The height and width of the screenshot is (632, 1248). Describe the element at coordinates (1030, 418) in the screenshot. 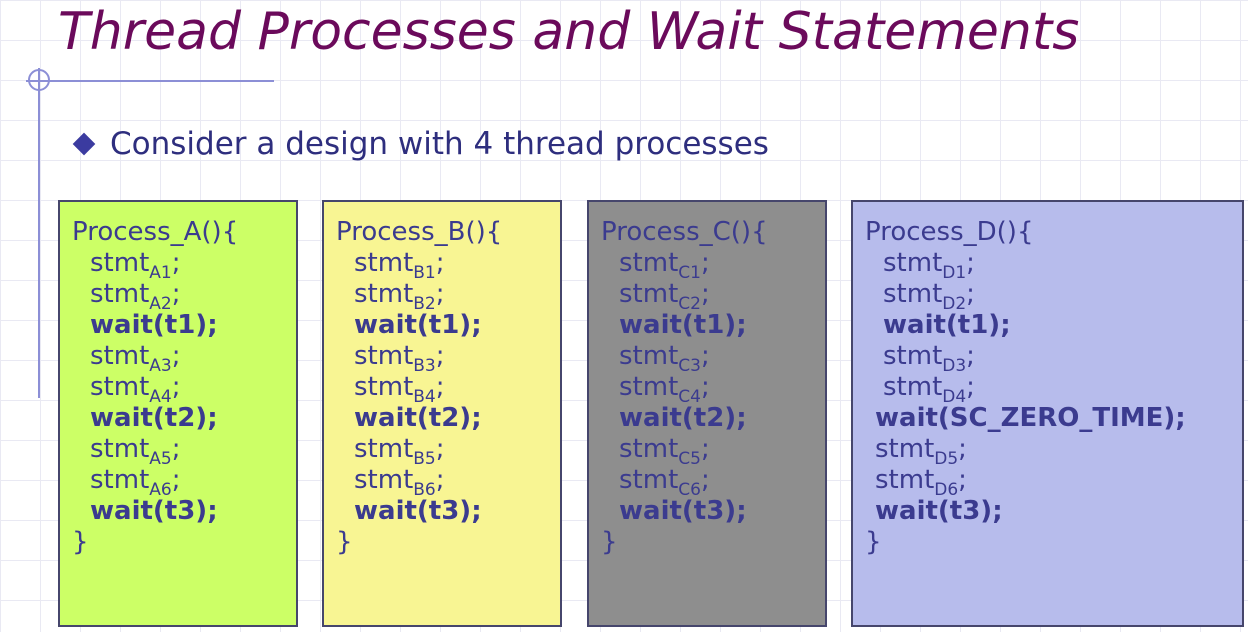

I see `wait-line: wait(SC_ZERO_TIME);` at that location.